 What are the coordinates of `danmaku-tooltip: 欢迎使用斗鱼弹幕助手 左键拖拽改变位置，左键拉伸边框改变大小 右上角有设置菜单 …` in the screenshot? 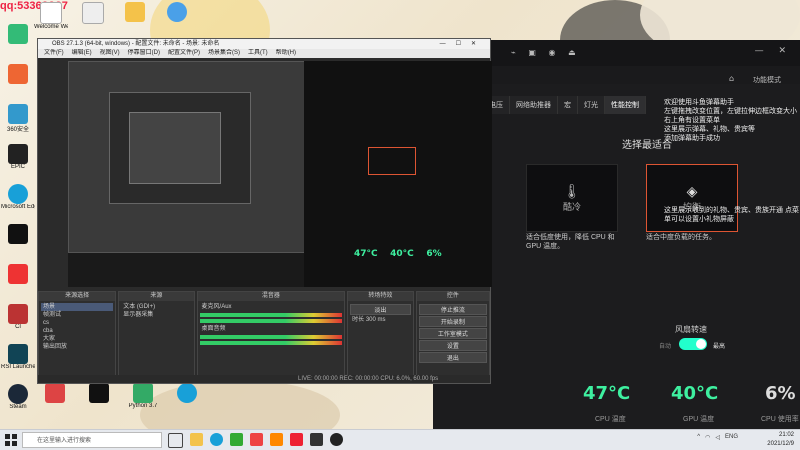 It's located at (730, 120).